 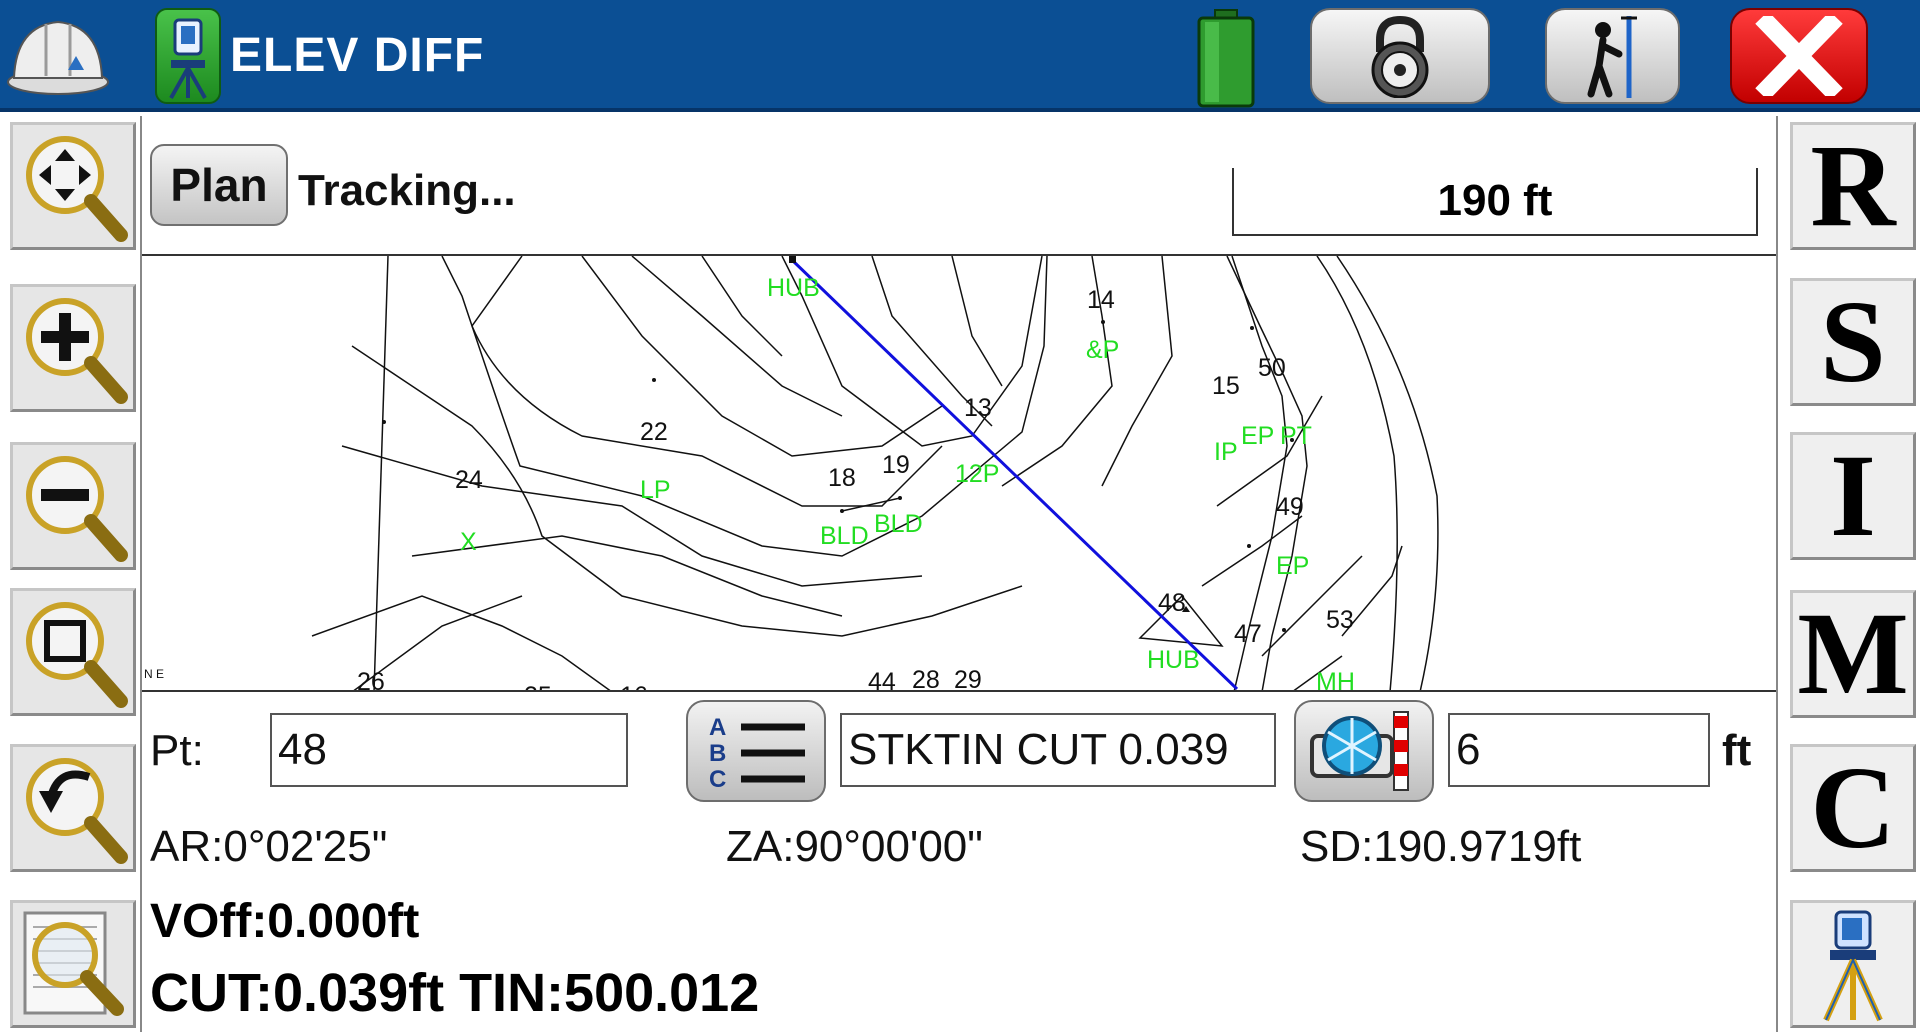 I want to click on i-button: I, so click(x=1853, y=496).